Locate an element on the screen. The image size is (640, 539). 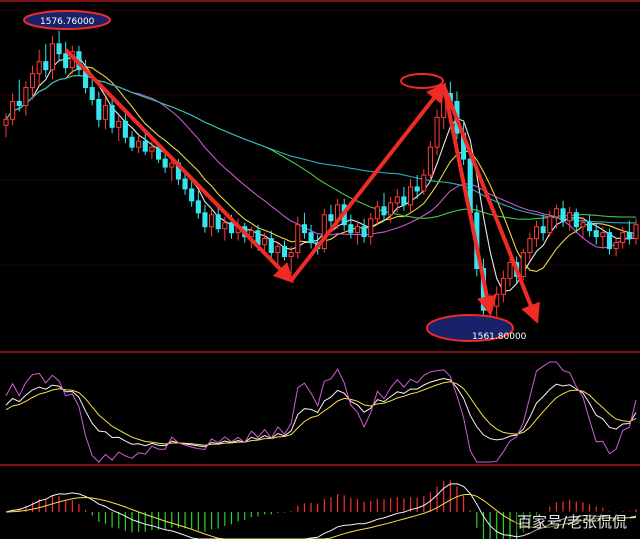
high-price-label: 1576.76000 is located at coordinates (67, 22).